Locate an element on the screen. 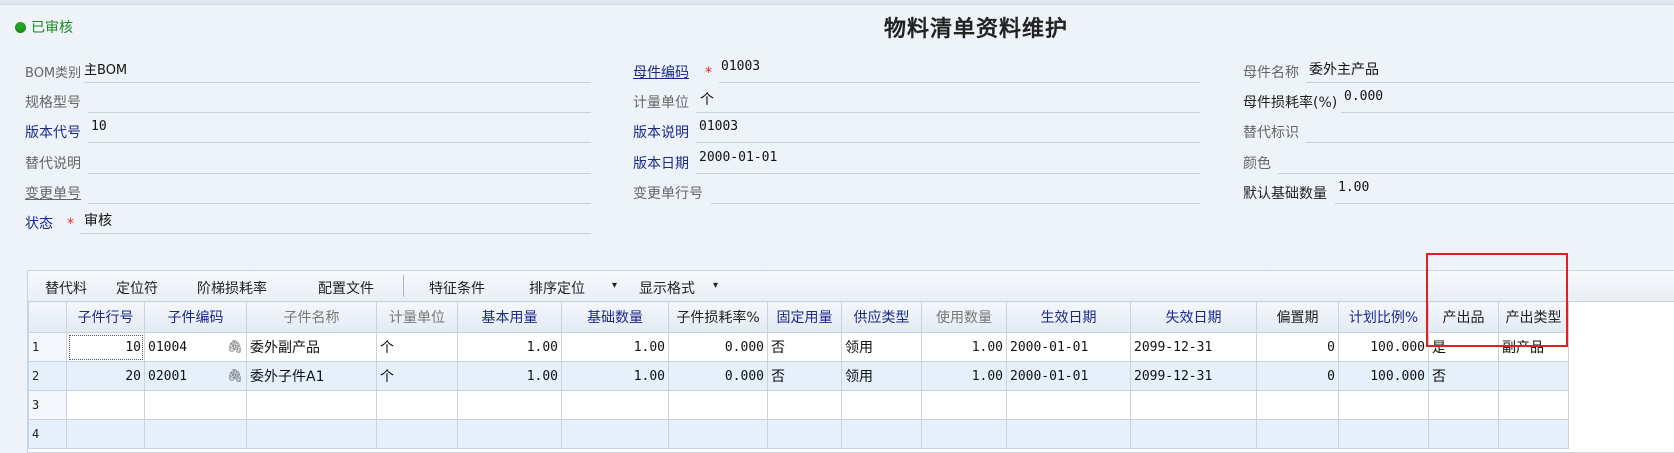 This screenshot has width=1674, height=453. sort-locate-button: 排序定位 is located at coordinates (557, 288).